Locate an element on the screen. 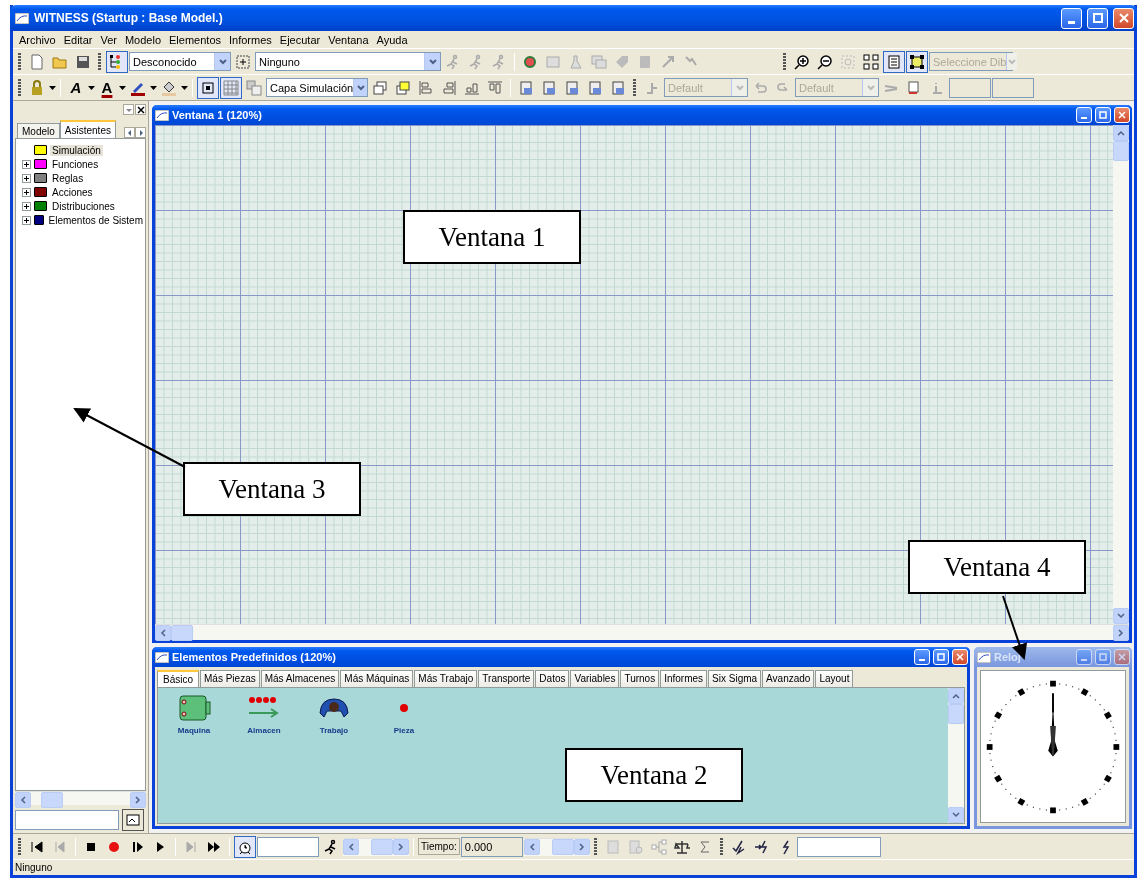  callout-label: Ventana 2 is located at coordinates (654, 775).